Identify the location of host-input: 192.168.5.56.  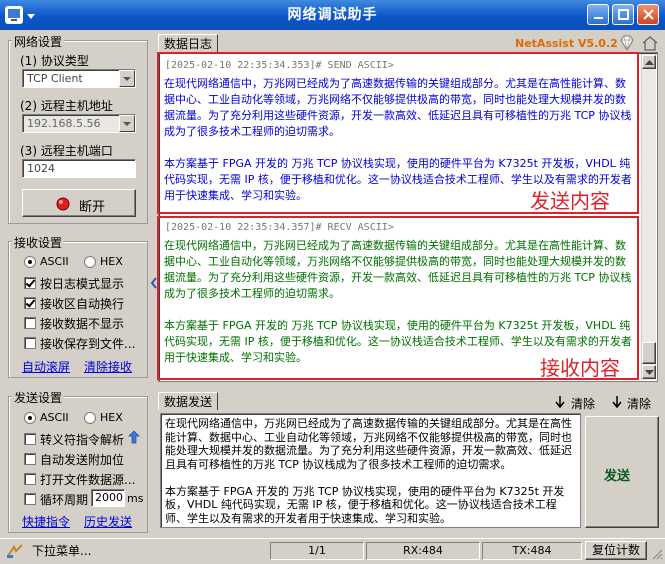
(79, 123).